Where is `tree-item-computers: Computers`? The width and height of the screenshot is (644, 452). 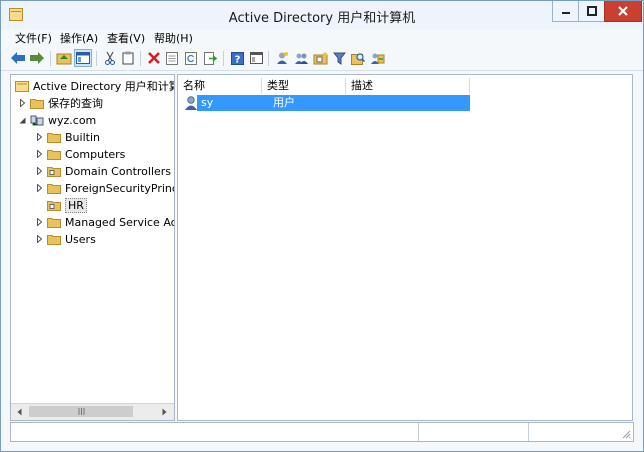 tree-item-computers: Computers is located at coordinates (80, 154).